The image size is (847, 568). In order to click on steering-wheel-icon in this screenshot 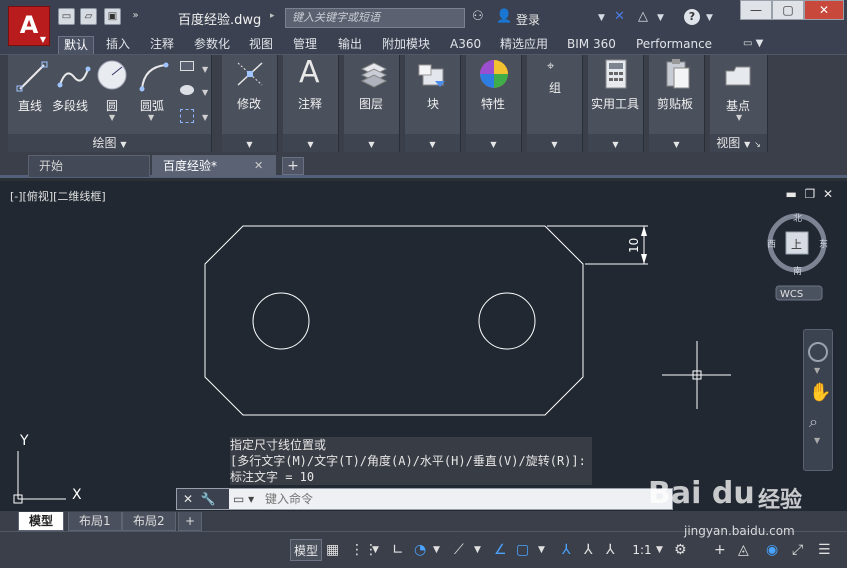, I will do `click(818, 352)`.